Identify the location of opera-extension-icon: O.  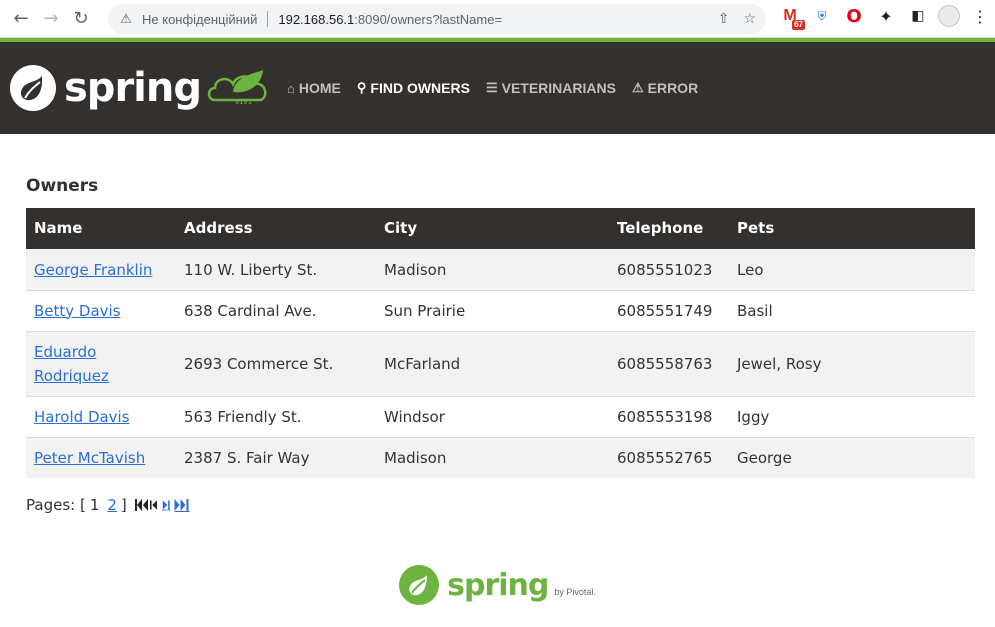
(854, 16).